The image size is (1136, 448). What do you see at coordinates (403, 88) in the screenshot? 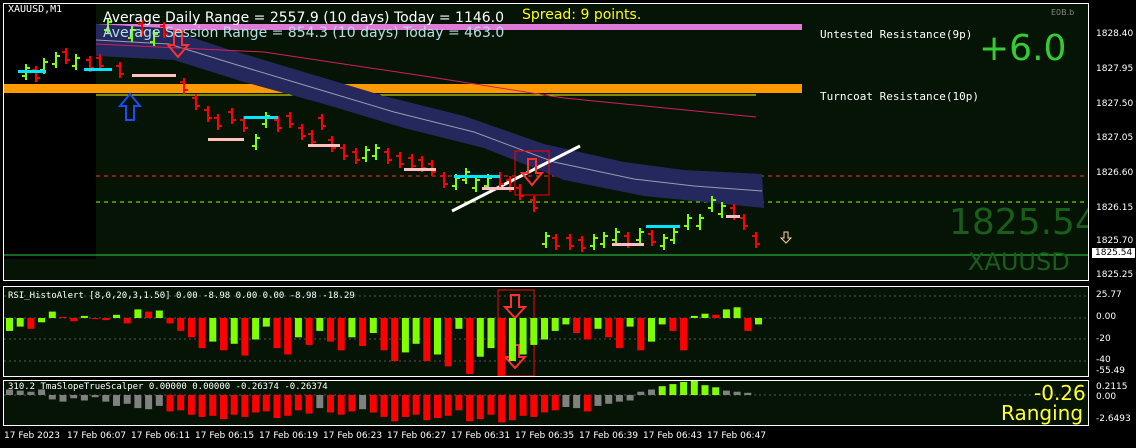
I see `turncoat-resistance-zone` at bounding box center [403, 88].